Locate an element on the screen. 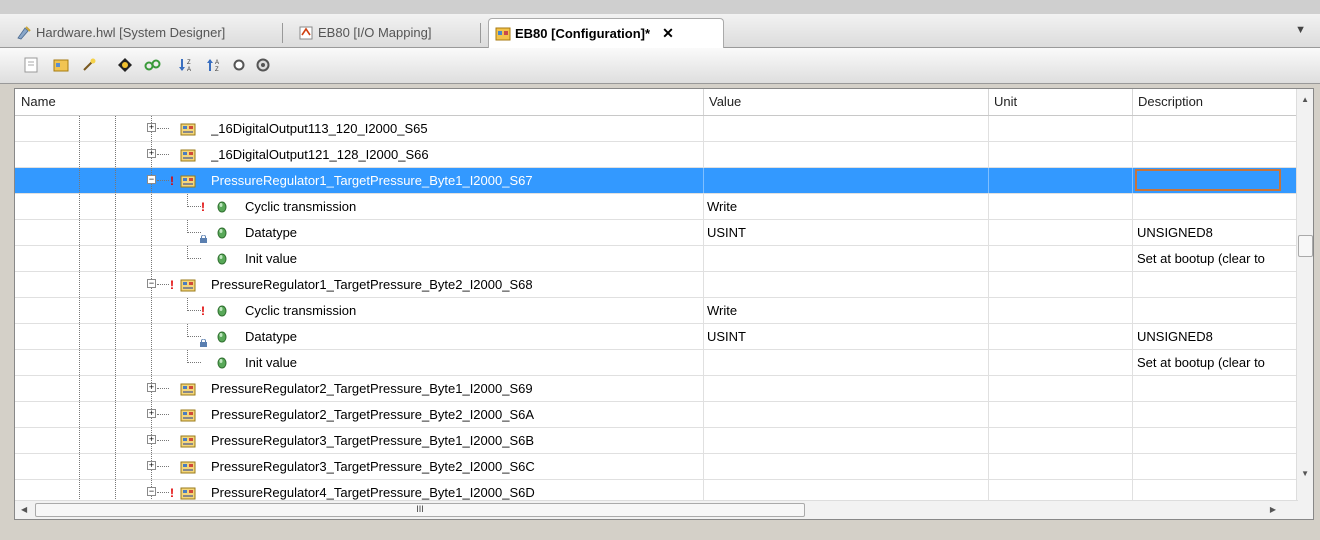  tab-list-dropdown-icon: ▼ is located at coordinates (1300, 30).